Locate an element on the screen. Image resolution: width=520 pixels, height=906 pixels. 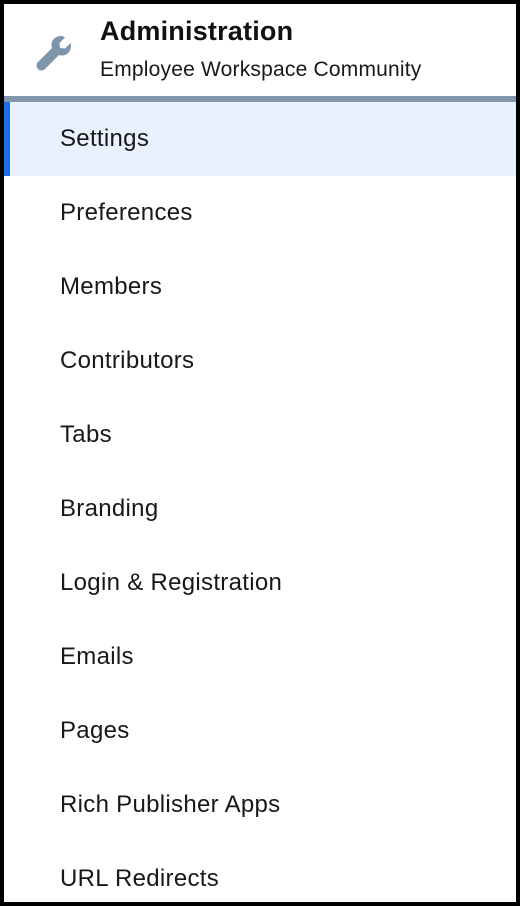
nav-item-branding: Branding is located at coordinates (260, 509).